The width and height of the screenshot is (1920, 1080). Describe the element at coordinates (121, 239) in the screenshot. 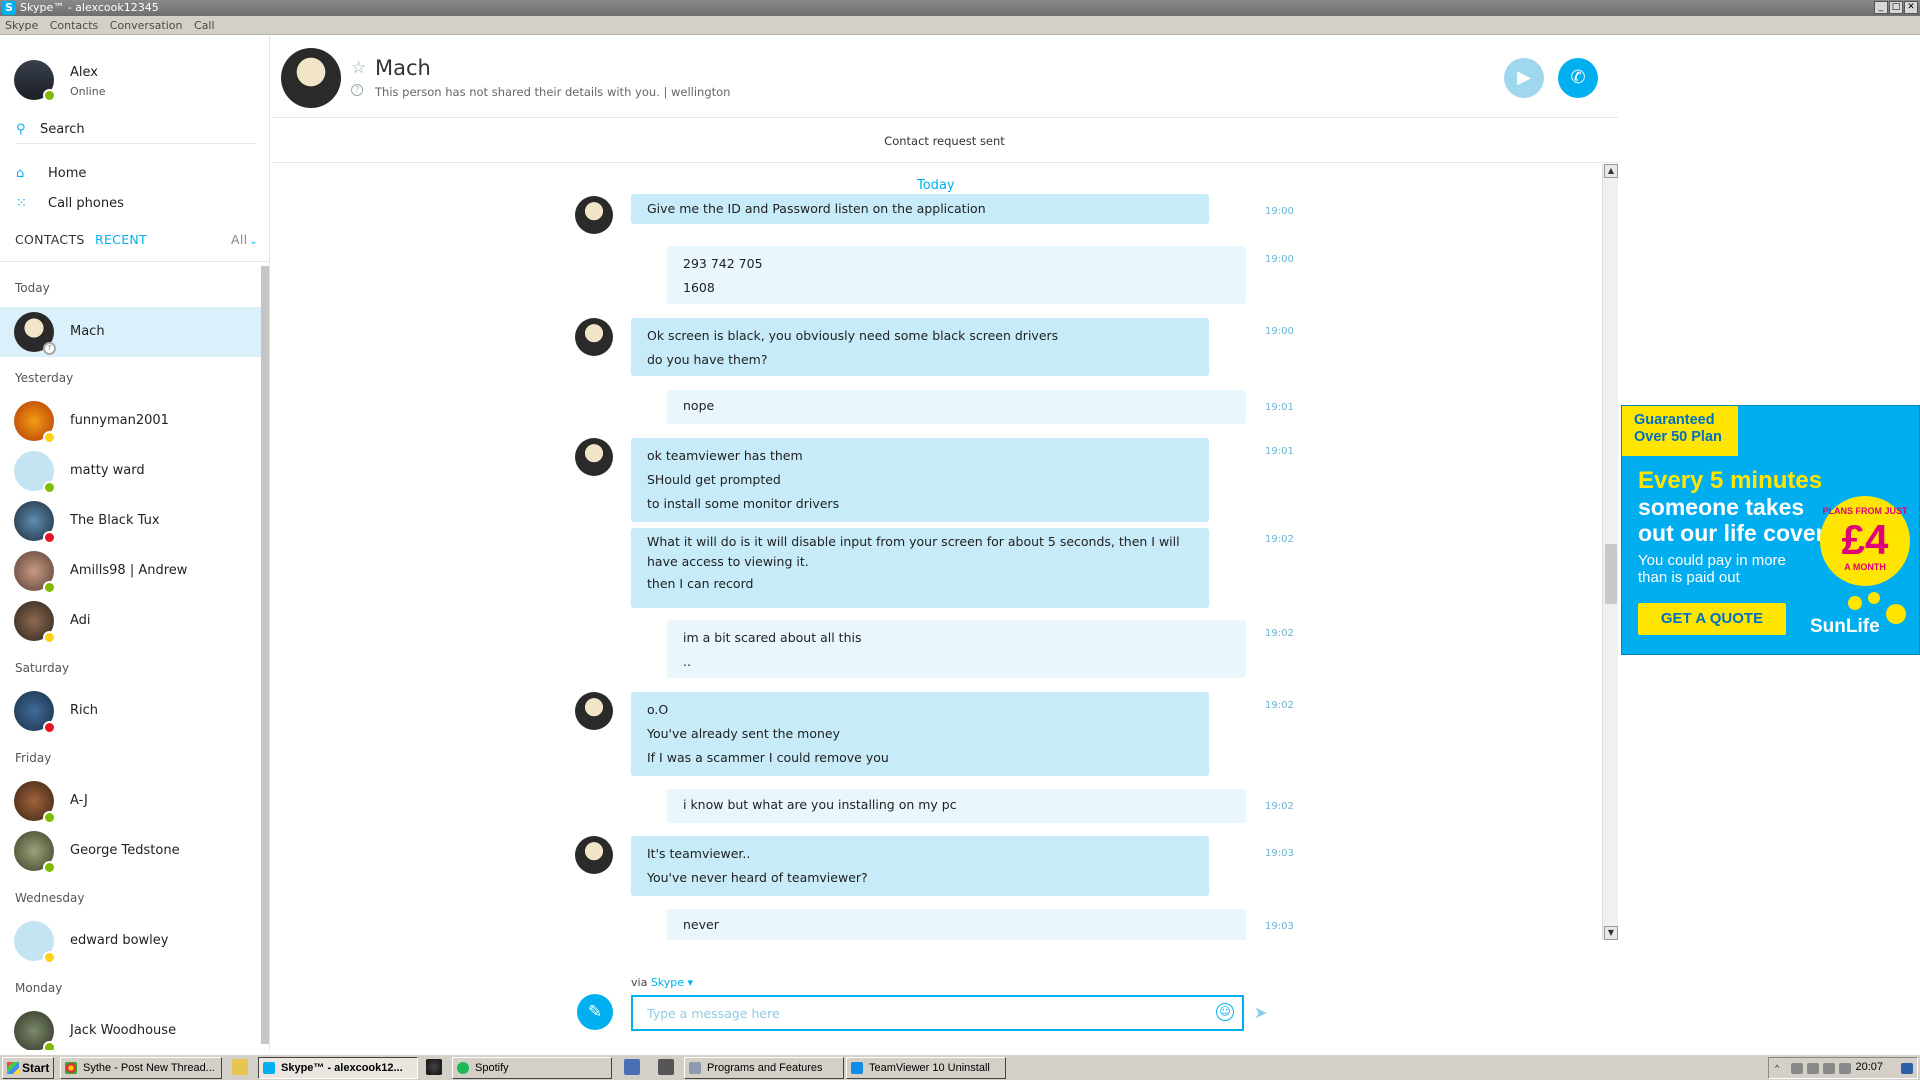

I see `tab-recent: RECENT` at that location.